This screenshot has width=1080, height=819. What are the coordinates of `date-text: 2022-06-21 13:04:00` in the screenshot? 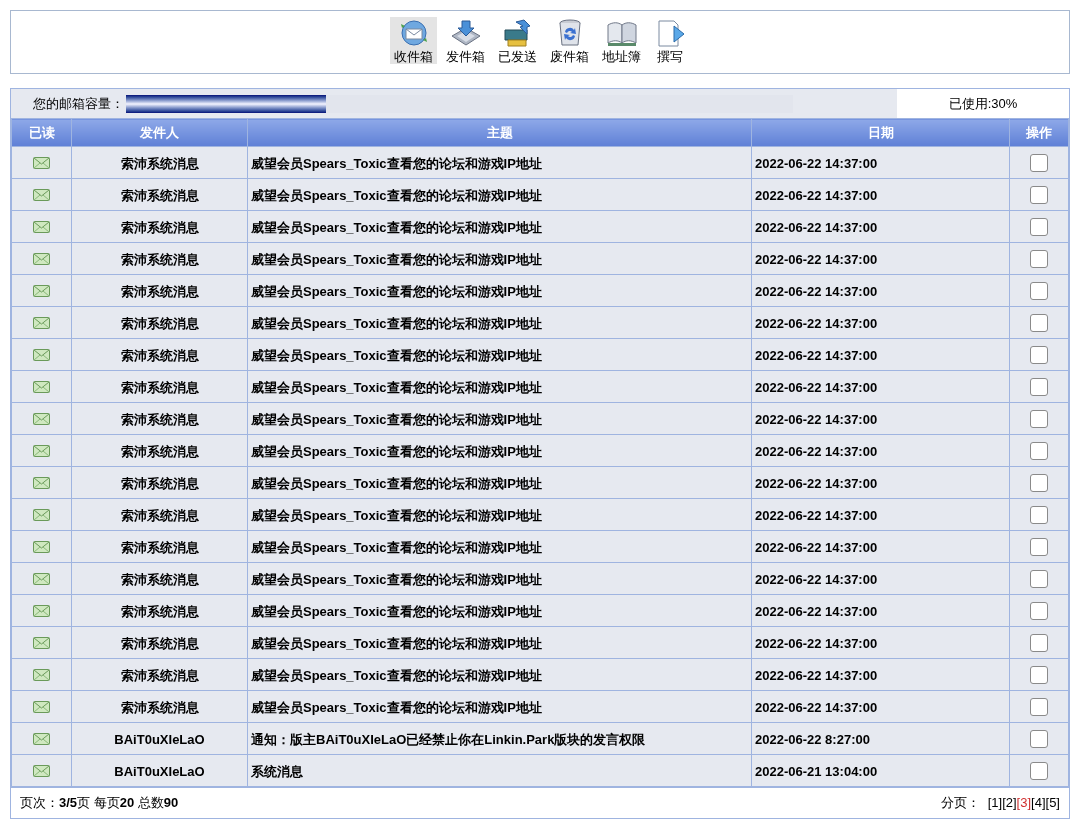 It's located at (816, 771).